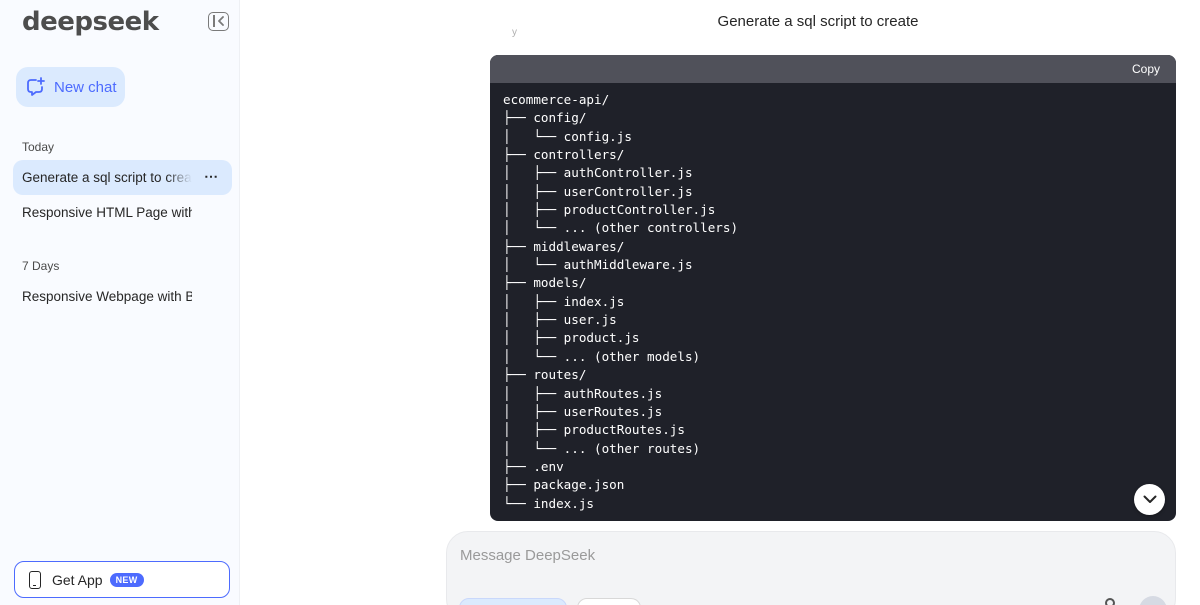 The image size is (1200, 605). What do you see at coordinates (107, 212) in the screenshot?
I see `history-item-label: Responsive HTML Page with Bootstrap` at bounding box center [107, 212].